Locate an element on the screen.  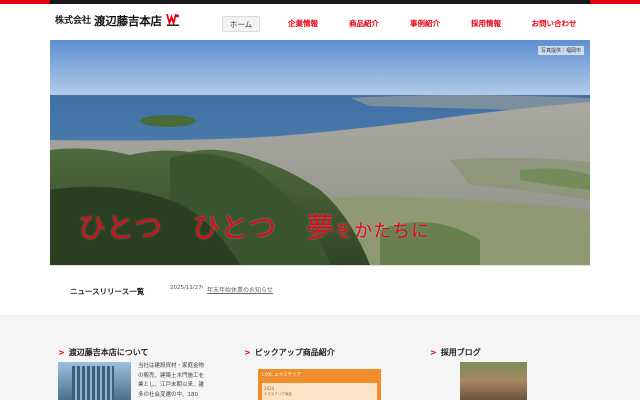
pickup-sub2: エクステリア商品 is located at coordinates (278, 394).